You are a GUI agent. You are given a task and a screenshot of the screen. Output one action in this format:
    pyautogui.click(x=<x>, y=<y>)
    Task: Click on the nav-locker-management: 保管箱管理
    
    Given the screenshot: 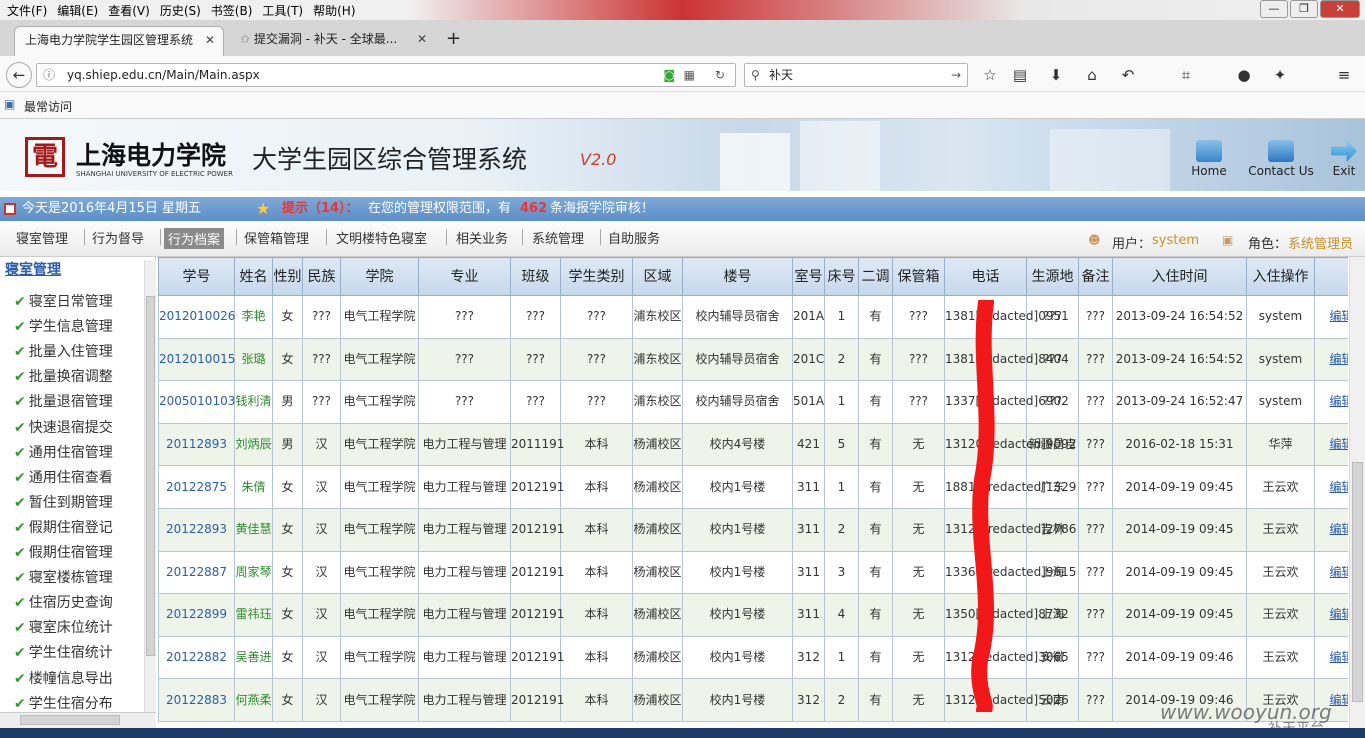 What is the action you would take?
    pyautogui.click(x=276, y=237)
    